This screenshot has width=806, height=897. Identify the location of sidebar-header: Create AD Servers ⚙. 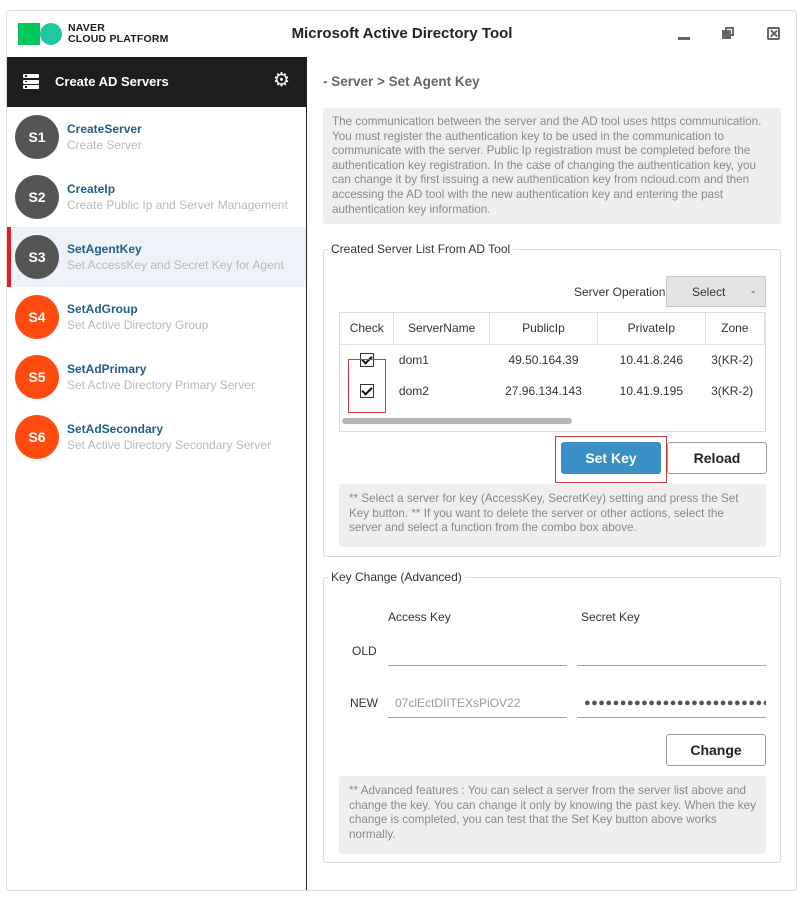
(156, 82).